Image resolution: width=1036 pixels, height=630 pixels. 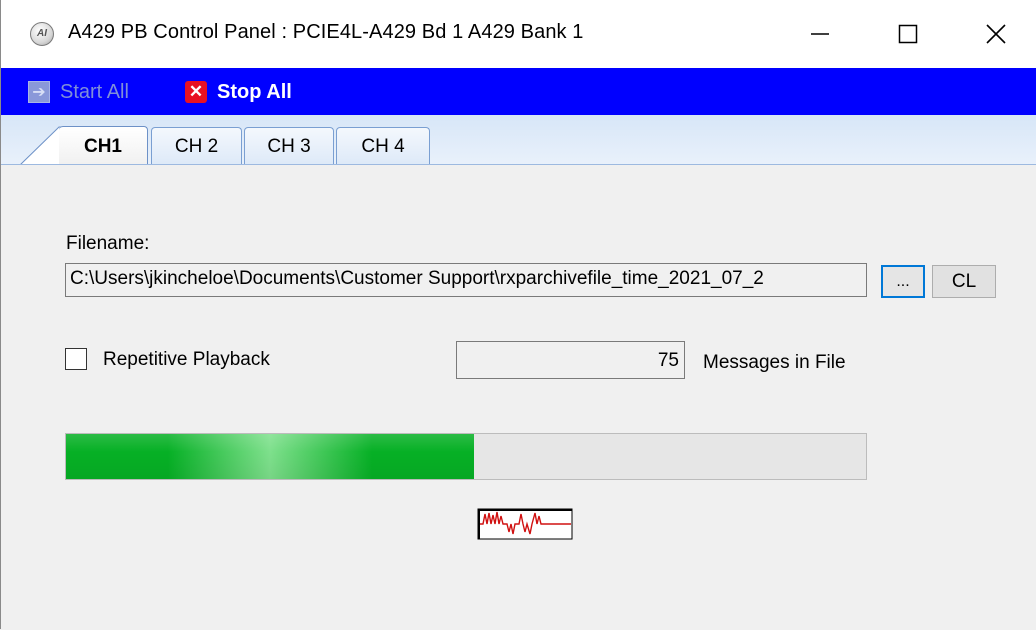 I want to click on progress-fill, so click(x=270, y=456).